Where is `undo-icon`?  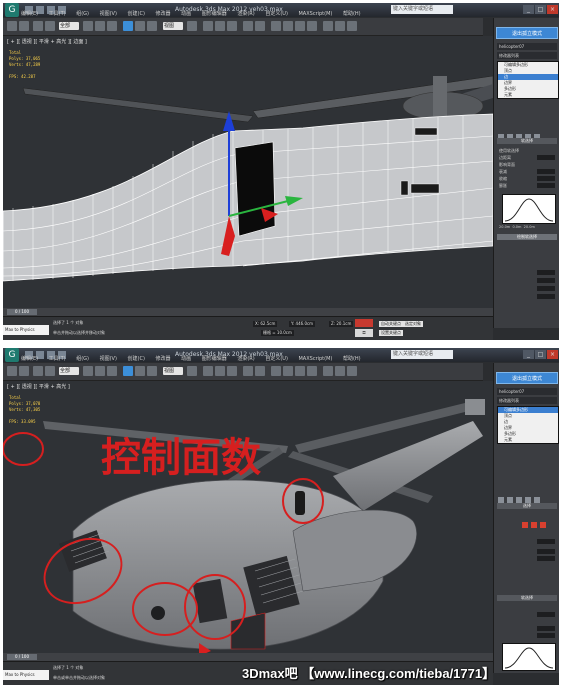
undo-icon is located at coordinates (12, 371).